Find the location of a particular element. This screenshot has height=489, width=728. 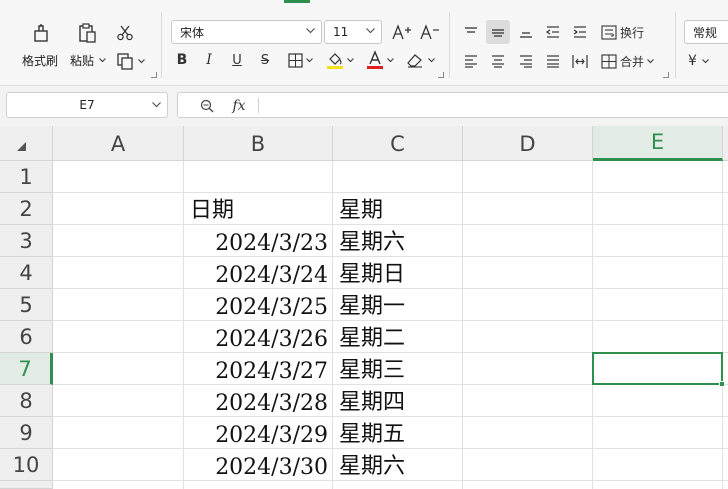

column-header-d: D is located at coordinates (528, 143).